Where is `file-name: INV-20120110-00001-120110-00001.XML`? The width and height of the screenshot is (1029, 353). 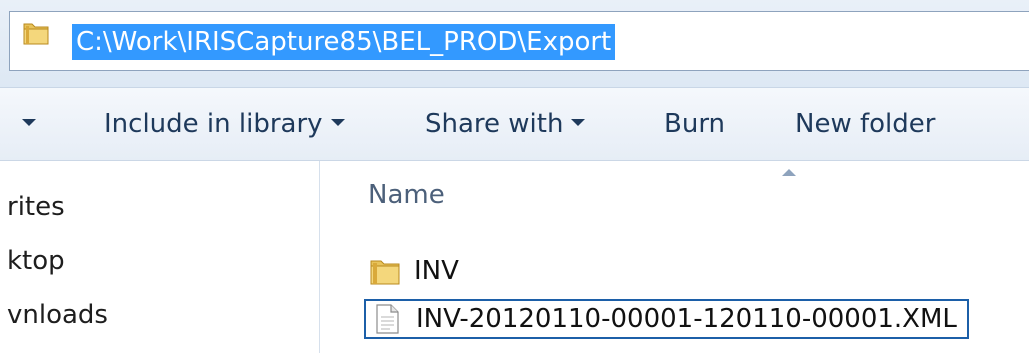
file-name: INV-20120110-00001-120110-00001.XML is located at coordinates (686, 319).